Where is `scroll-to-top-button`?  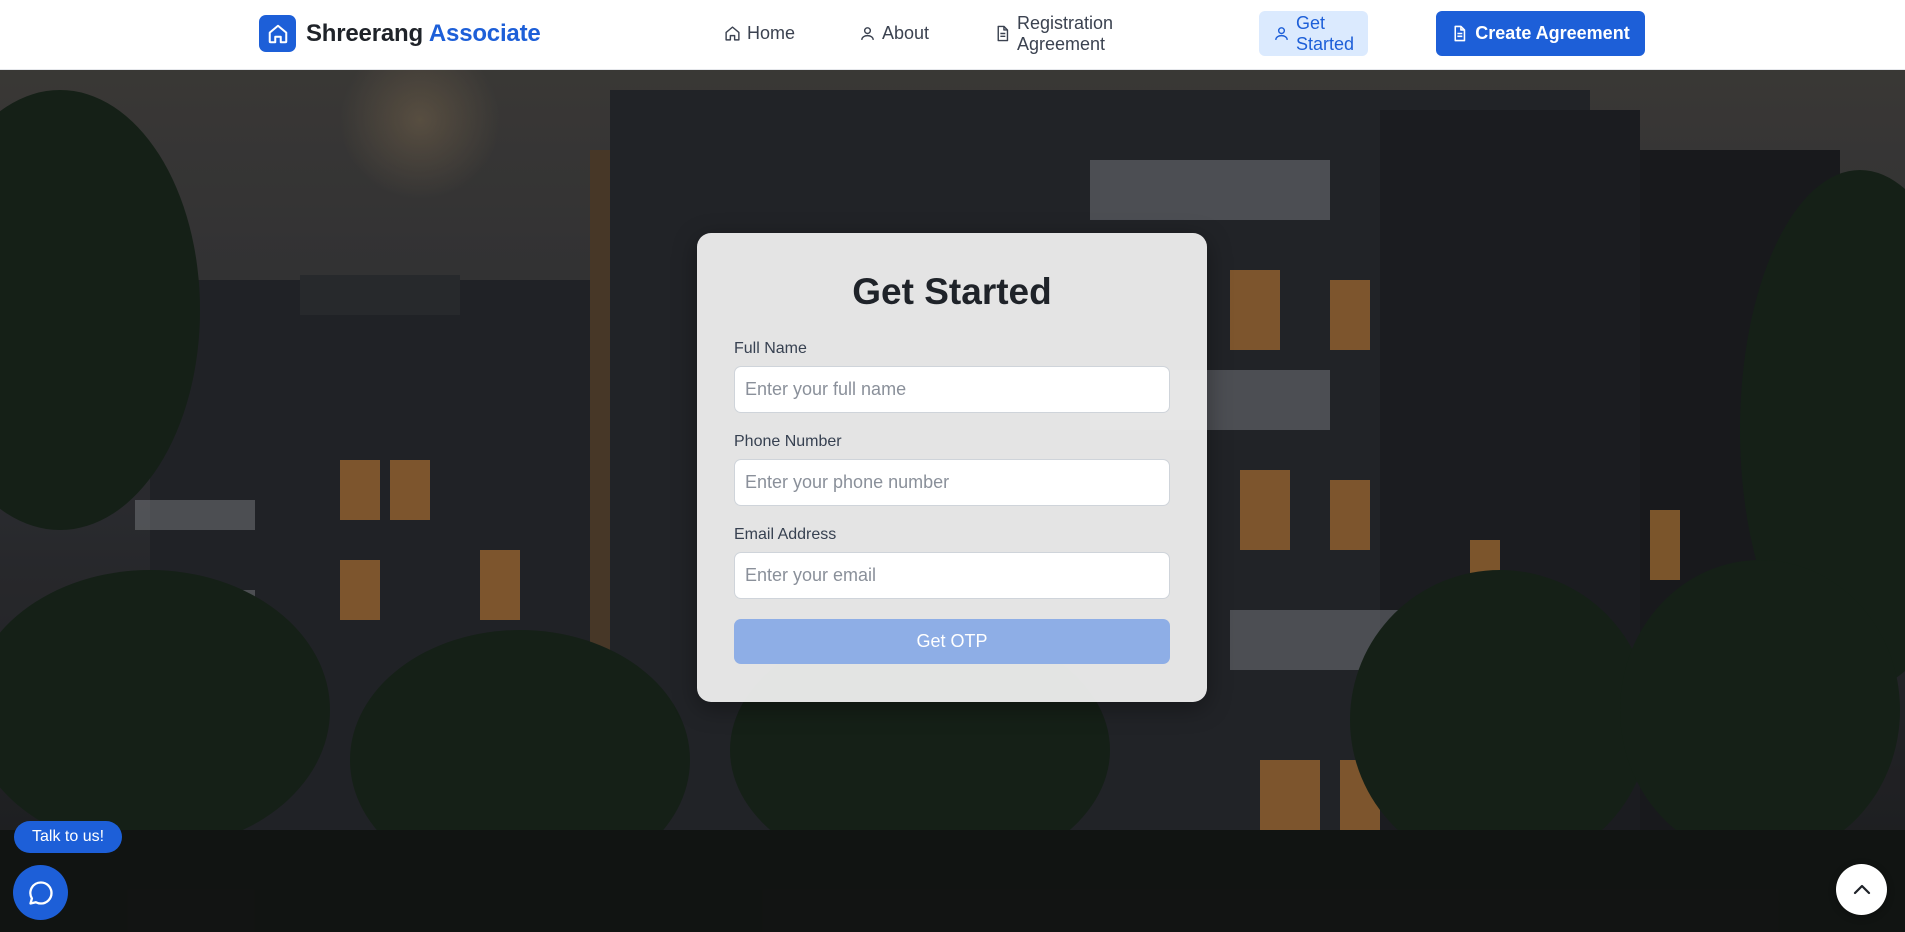
scroll-to-top-button is located at coordinates (1861, 889).